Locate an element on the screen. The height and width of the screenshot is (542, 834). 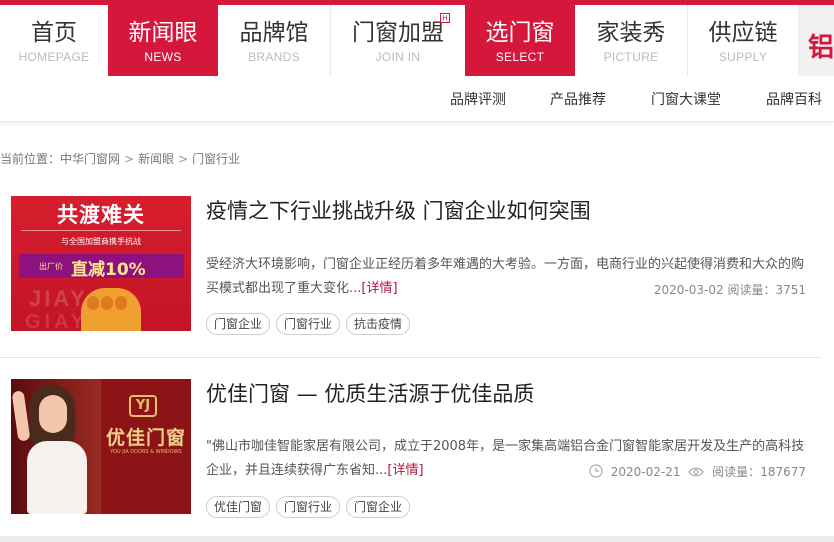
brand-mark-icon: YJ is located at coordinates (143, 406).